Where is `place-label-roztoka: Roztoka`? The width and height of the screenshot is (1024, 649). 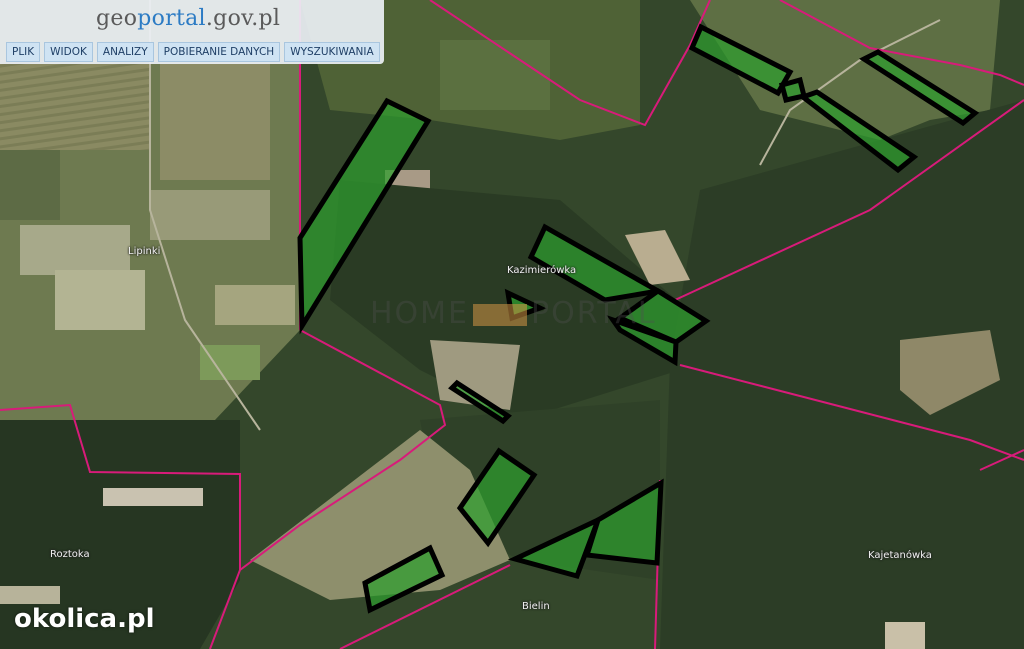
place-label-roztoka: Roztoka is located at coordinates (70, 554).